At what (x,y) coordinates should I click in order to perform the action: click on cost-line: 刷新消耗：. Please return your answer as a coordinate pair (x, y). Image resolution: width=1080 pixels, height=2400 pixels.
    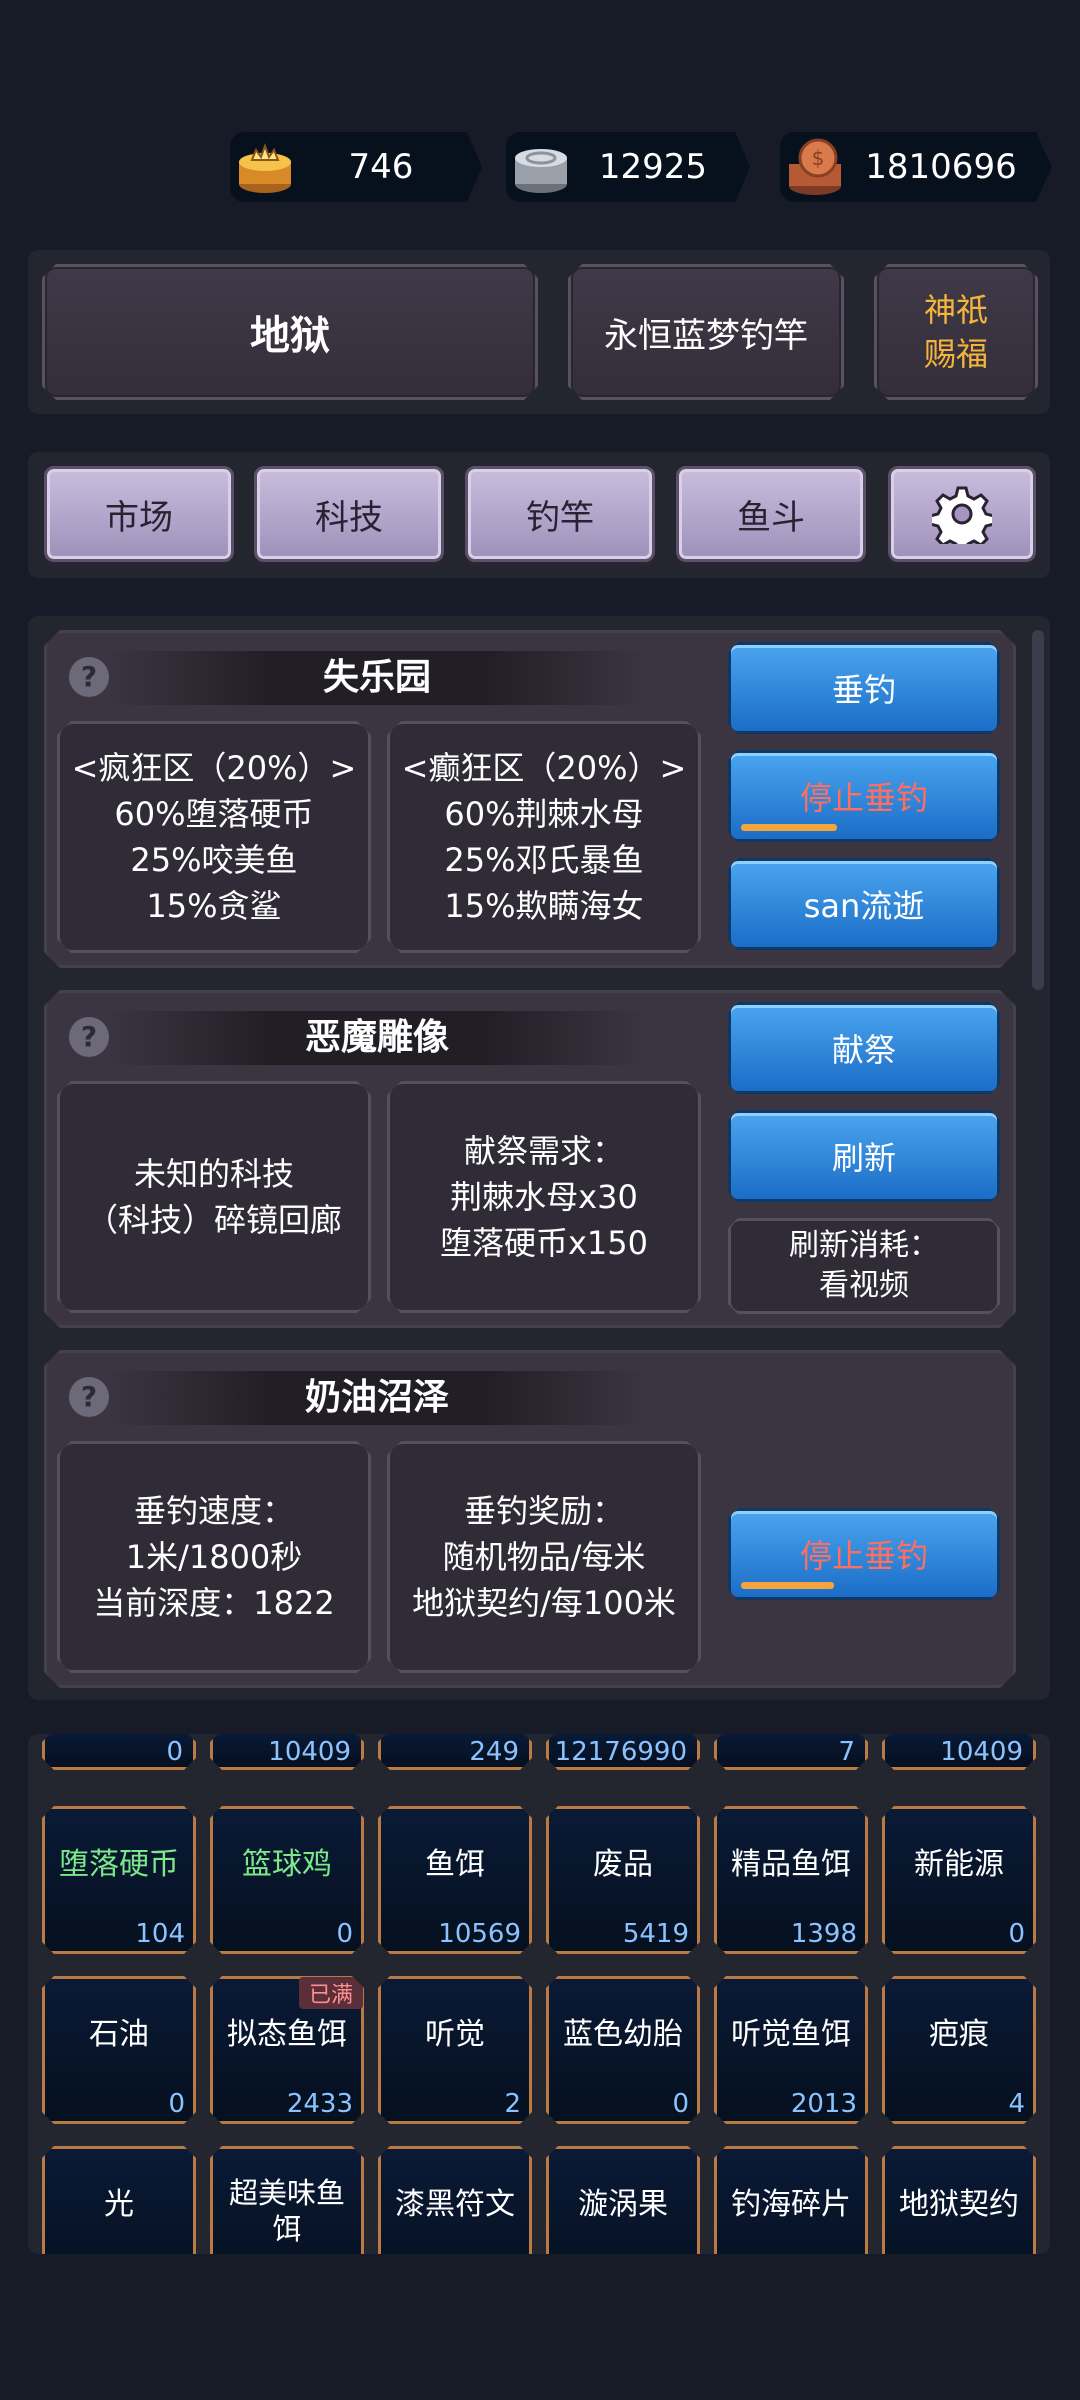
    Looking at the image, I should click on (864, 1245).